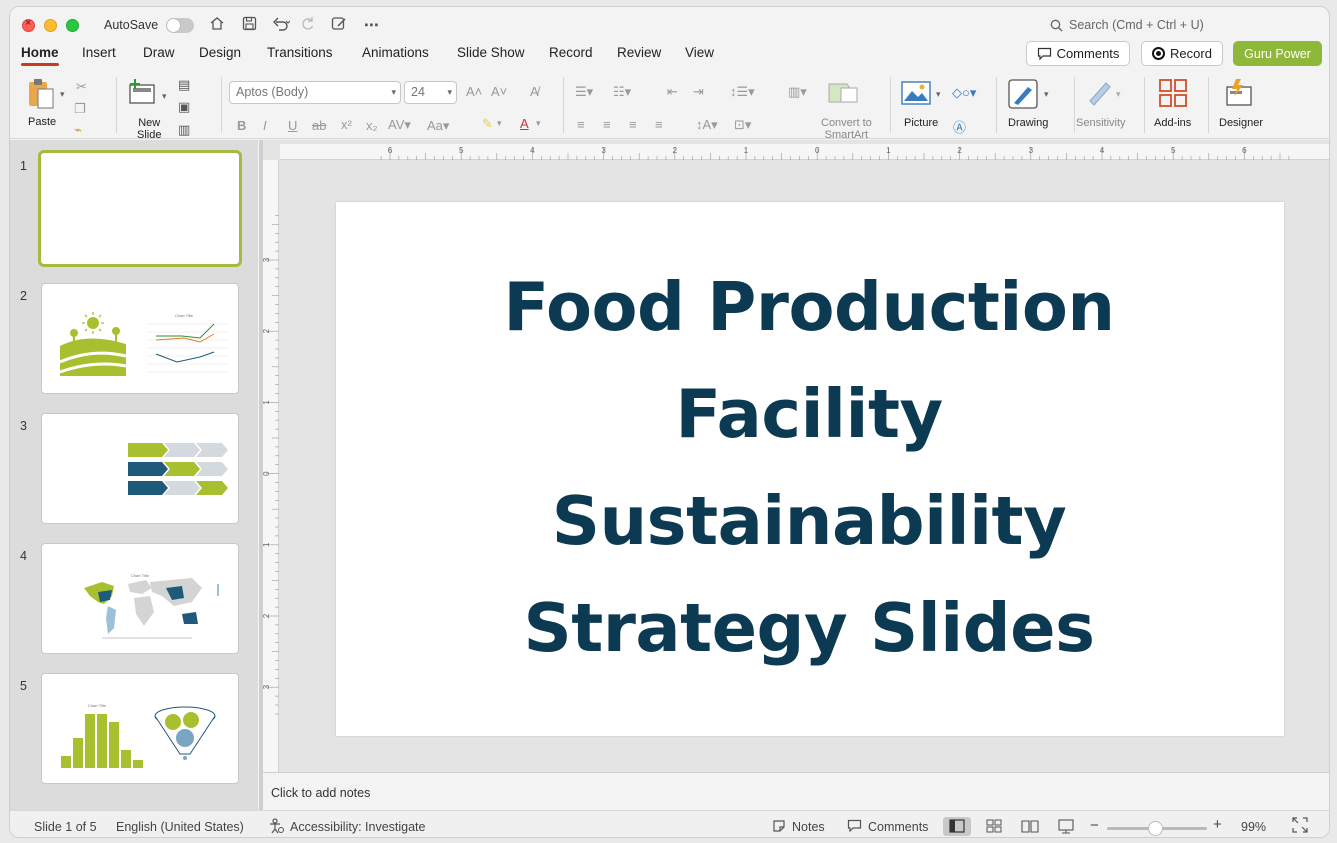 Image resolution: width=1337 pixels, height=843 pixels. I want to click on tab-insert: Insert, so click(99, 52).